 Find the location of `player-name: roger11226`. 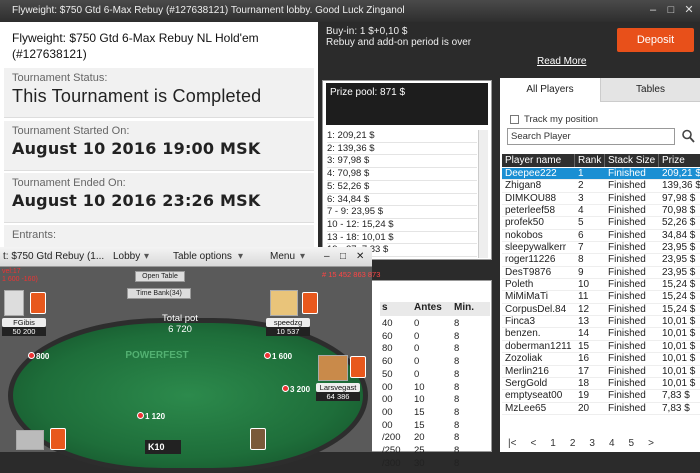

player-name: roger11226 is located at coordinates (530, 260).